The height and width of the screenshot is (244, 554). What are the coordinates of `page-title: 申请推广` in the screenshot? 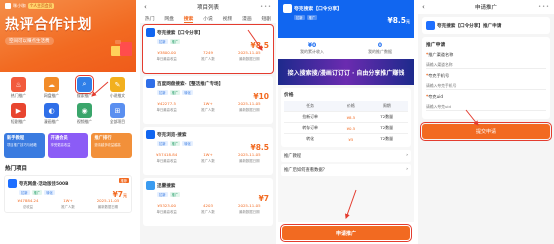 It's located at (485, 8).